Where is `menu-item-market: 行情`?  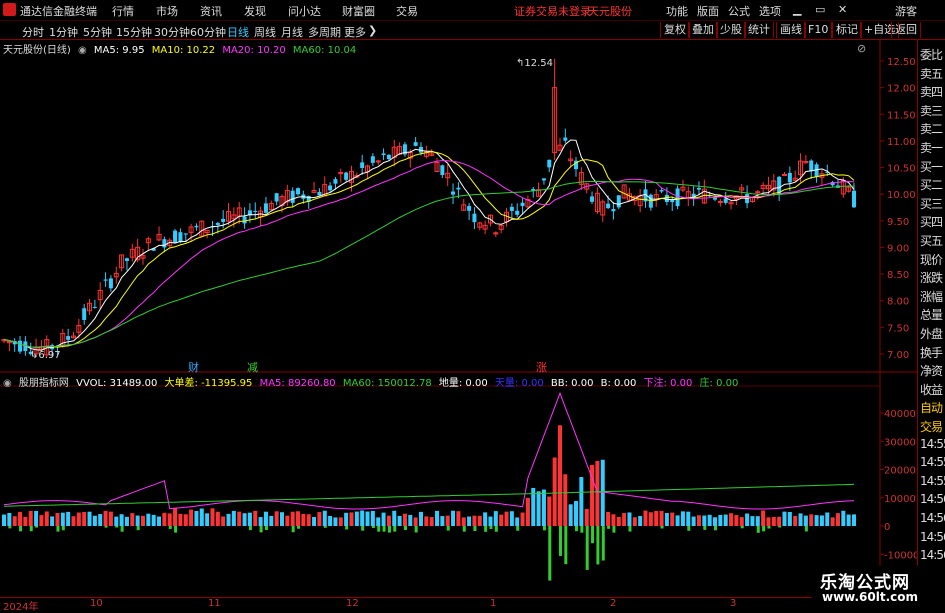 menu-item-market: 行情 is located at coordinates (123, 11).